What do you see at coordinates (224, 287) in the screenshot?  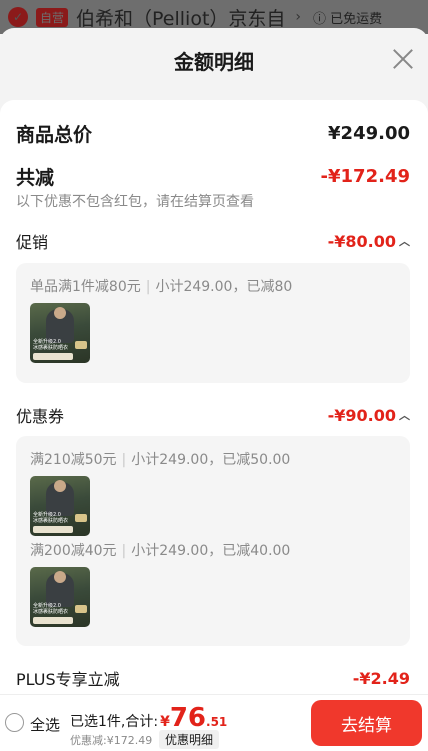 I see `promotion-detail: 小计249.00，已减80` at bounding box center [224, 287].